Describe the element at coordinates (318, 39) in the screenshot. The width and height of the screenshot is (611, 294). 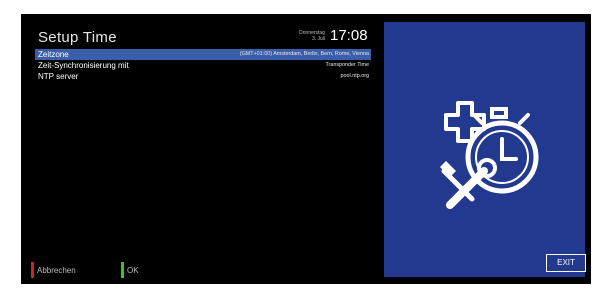
I see `date-day: 3. Juli` at that location.